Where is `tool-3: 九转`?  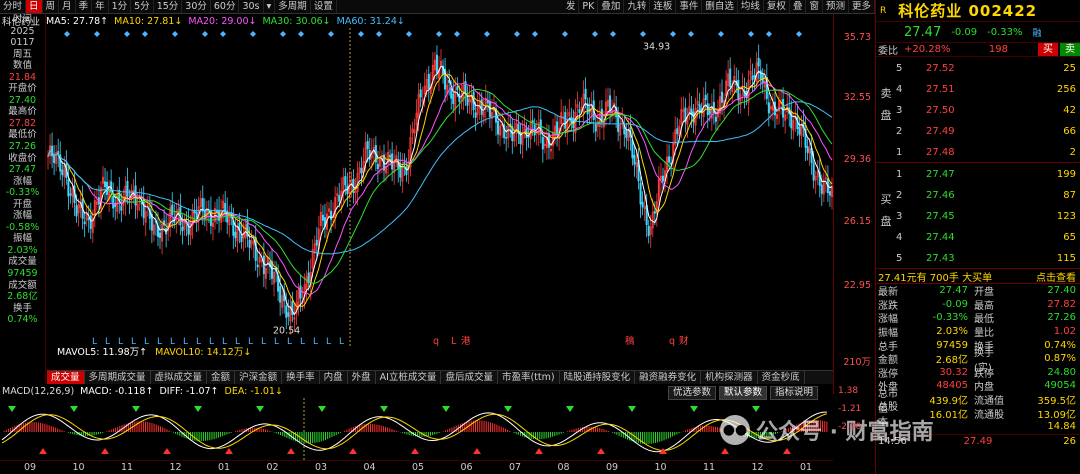
tool-3: 九转 is located at coordinates (637, 6).